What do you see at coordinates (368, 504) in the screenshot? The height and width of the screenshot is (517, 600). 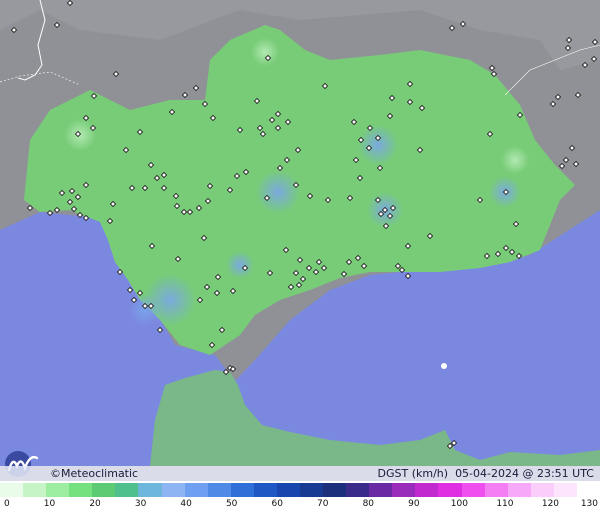 I see `scale-tick-label: 80` at bounding box center [368, 504].